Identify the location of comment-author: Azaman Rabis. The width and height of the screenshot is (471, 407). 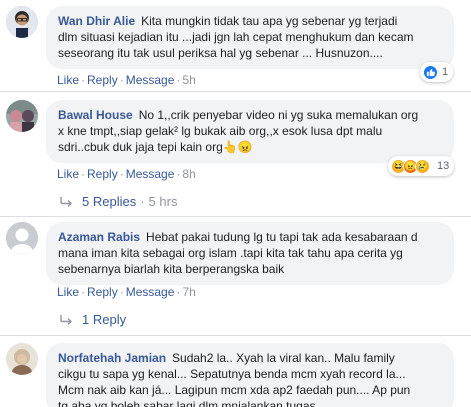
(99, 237).